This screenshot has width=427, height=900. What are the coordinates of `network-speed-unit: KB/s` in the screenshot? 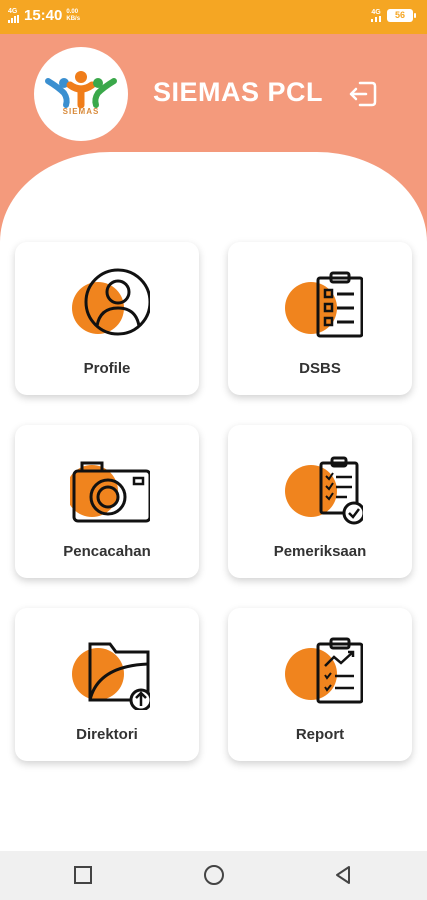 It's located at (73, 18).